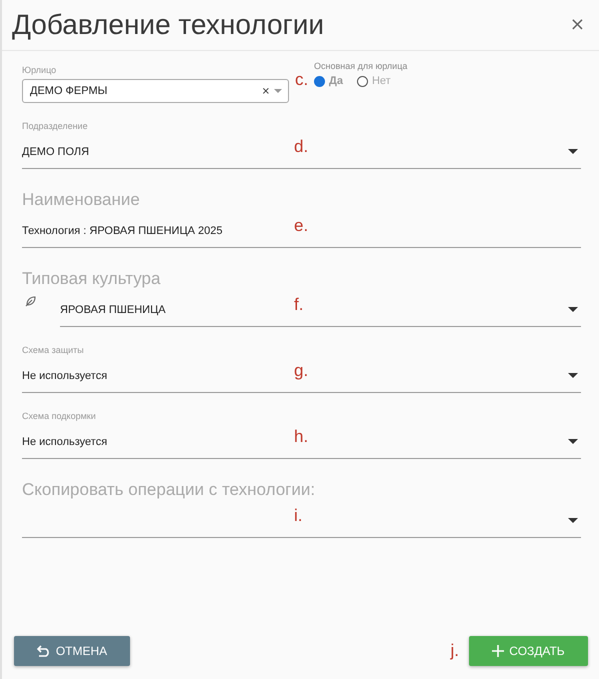 This screenshot has height=679, width=599. I want to click on close-button: ×, so click(577, 25).